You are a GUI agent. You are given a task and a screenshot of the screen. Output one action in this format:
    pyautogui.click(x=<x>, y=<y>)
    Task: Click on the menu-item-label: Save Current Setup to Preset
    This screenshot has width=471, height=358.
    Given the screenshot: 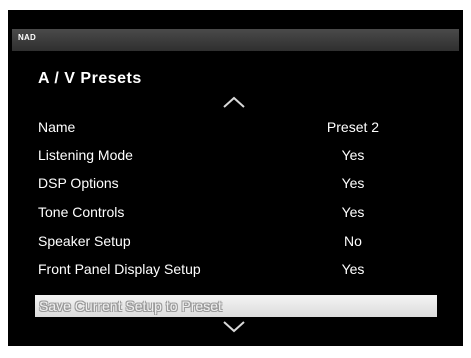 What is the action you would take?
    pyautogui.click(x=130, y=306)
    